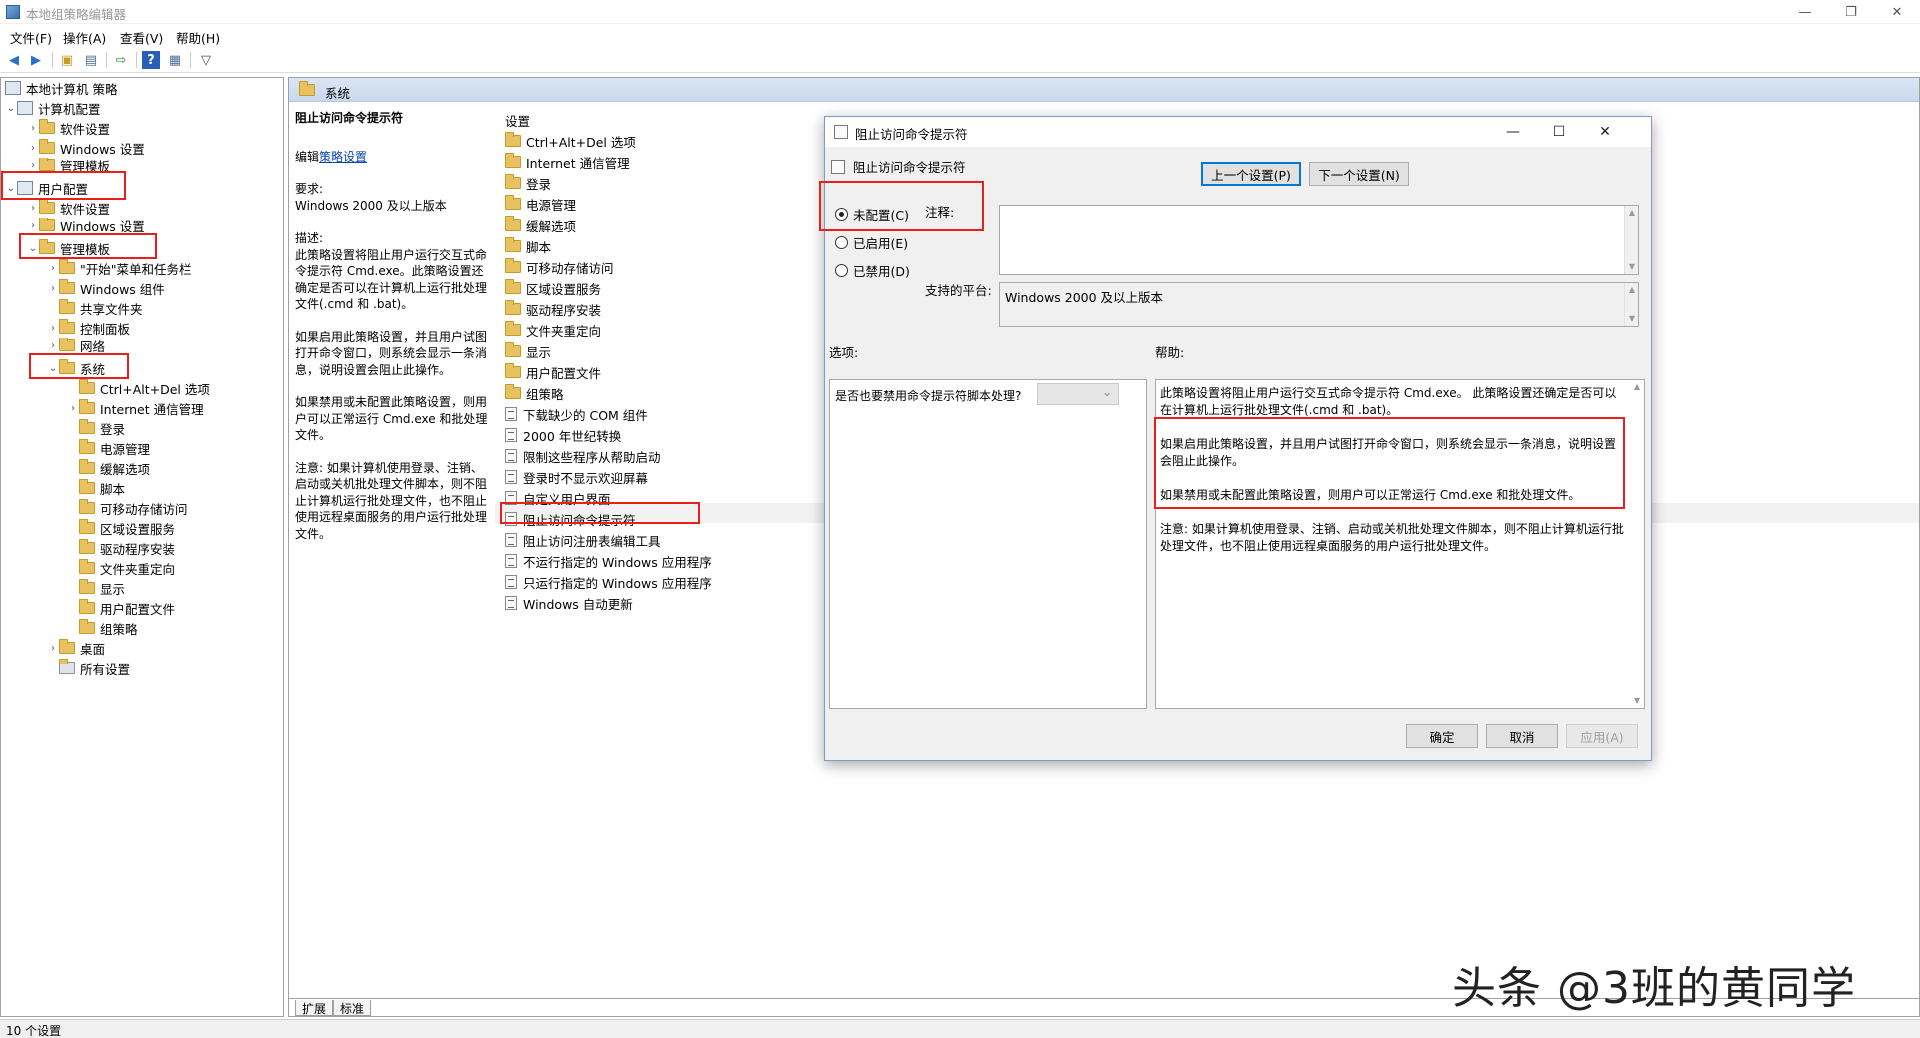 This screenshot has width=1920, height=1038. What do you see at coordinates (553, 288) in the screenshot?
I see `list-folder-item: 区域设置服务` at bounding box center [553, 288].